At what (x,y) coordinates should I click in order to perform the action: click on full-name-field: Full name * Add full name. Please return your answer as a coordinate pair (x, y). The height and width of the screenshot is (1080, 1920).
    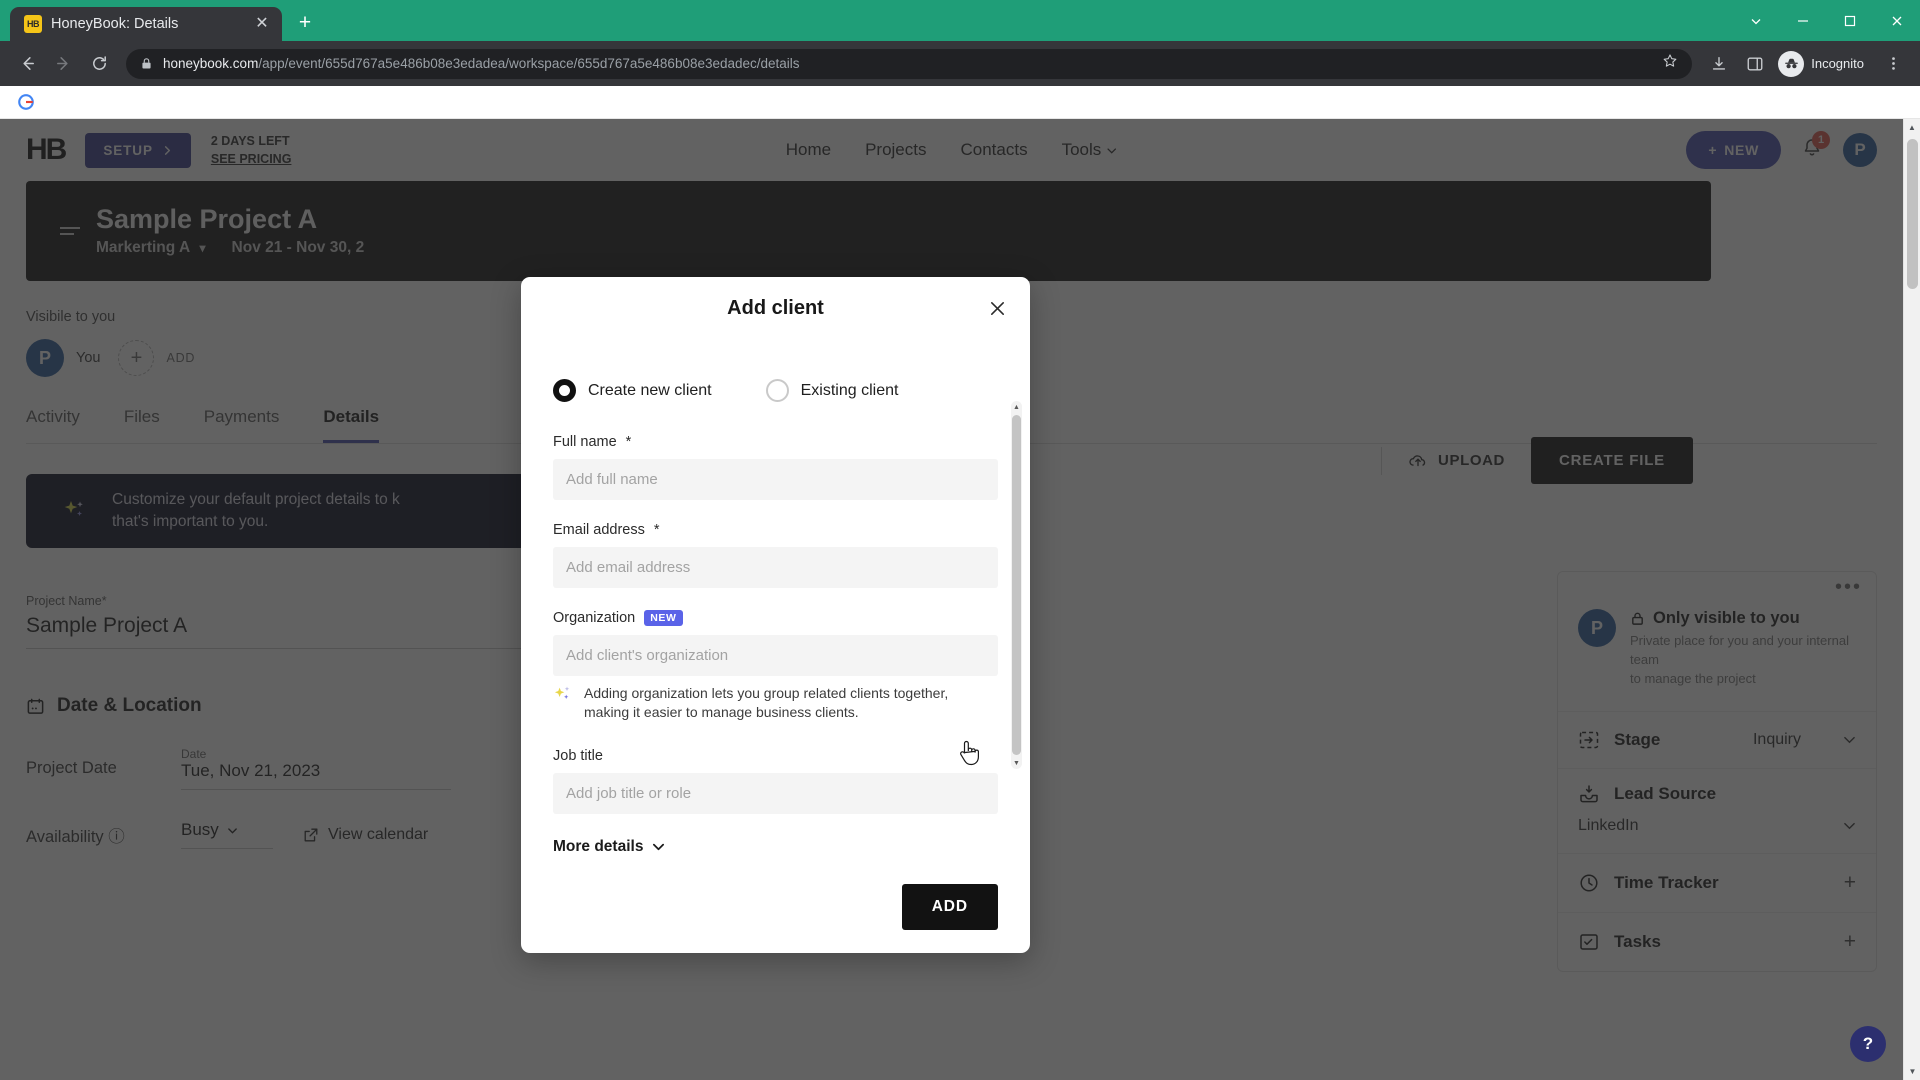
    Looking at the image, I should click on (775, 467).